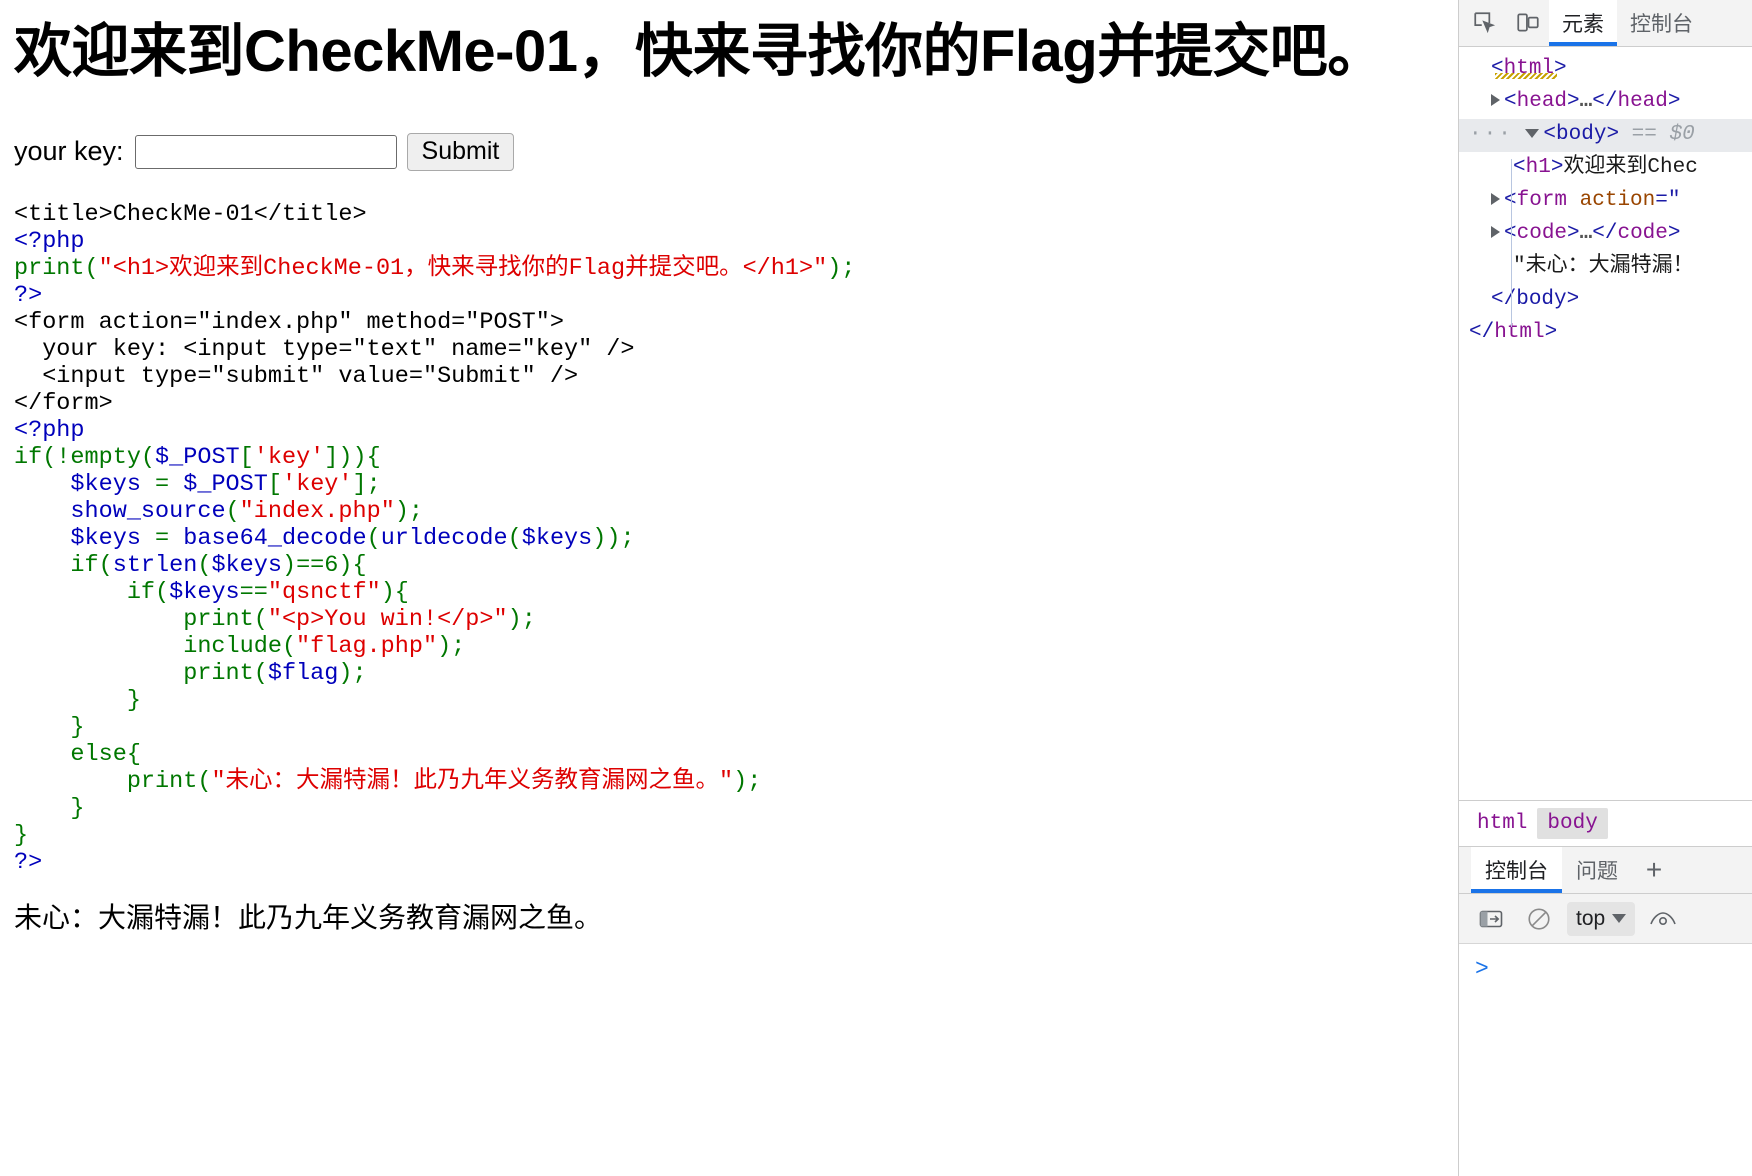  I want to click on source-line: $keys = base64_decode(urldecode($keys));, so click(352, 538).